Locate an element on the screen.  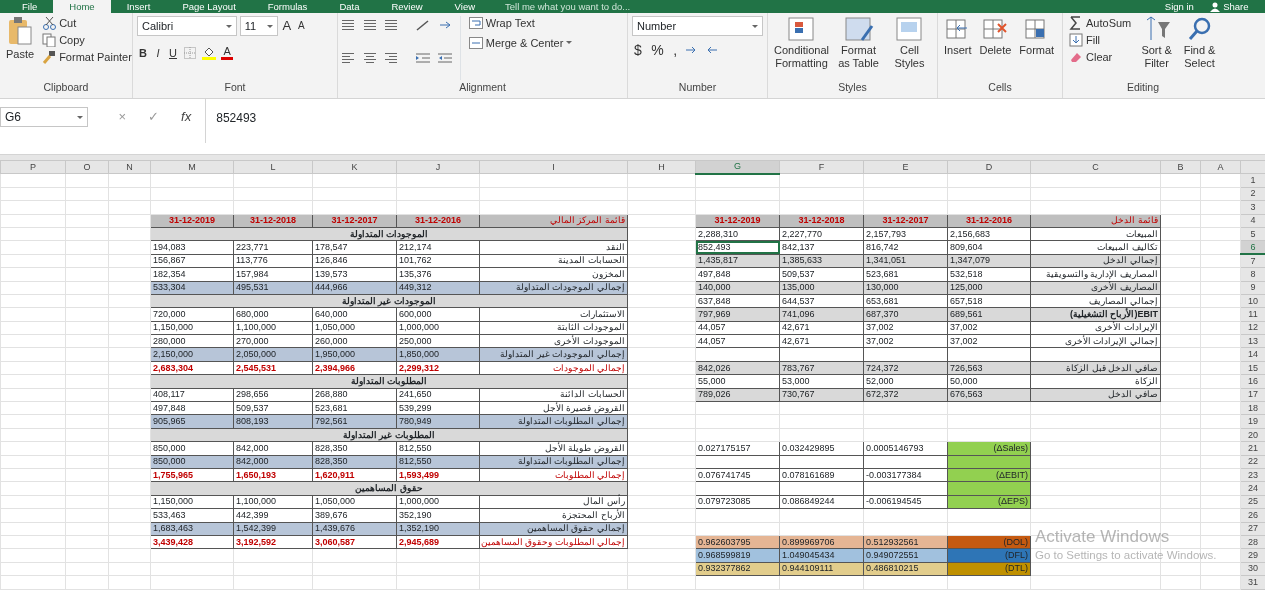
ribbon-tab: Insert is located at coordinates (138, 6).